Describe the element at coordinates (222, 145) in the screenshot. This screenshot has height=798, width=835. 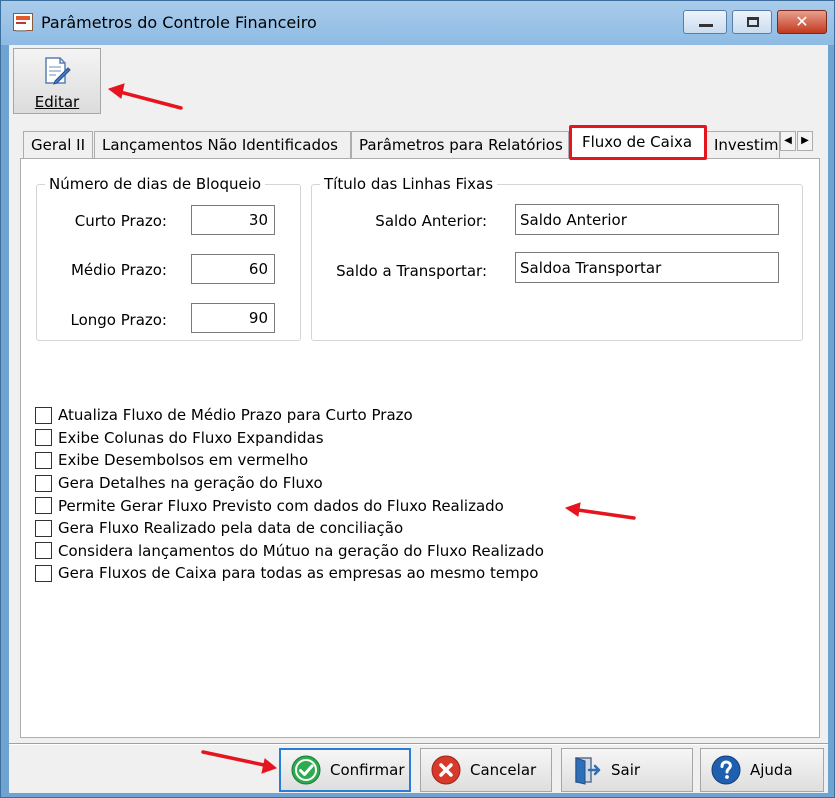
I see `tab-lancamentos-nao-identificados: Lançamentos Não Identificados` at that location.